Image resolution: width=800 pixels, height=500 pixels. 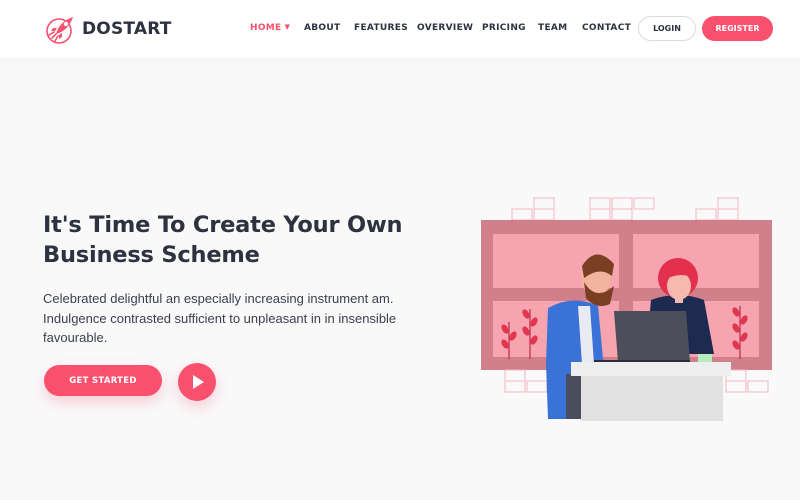 I want to click on get-started-button: GET STARTED, so click(x=103, y=380).